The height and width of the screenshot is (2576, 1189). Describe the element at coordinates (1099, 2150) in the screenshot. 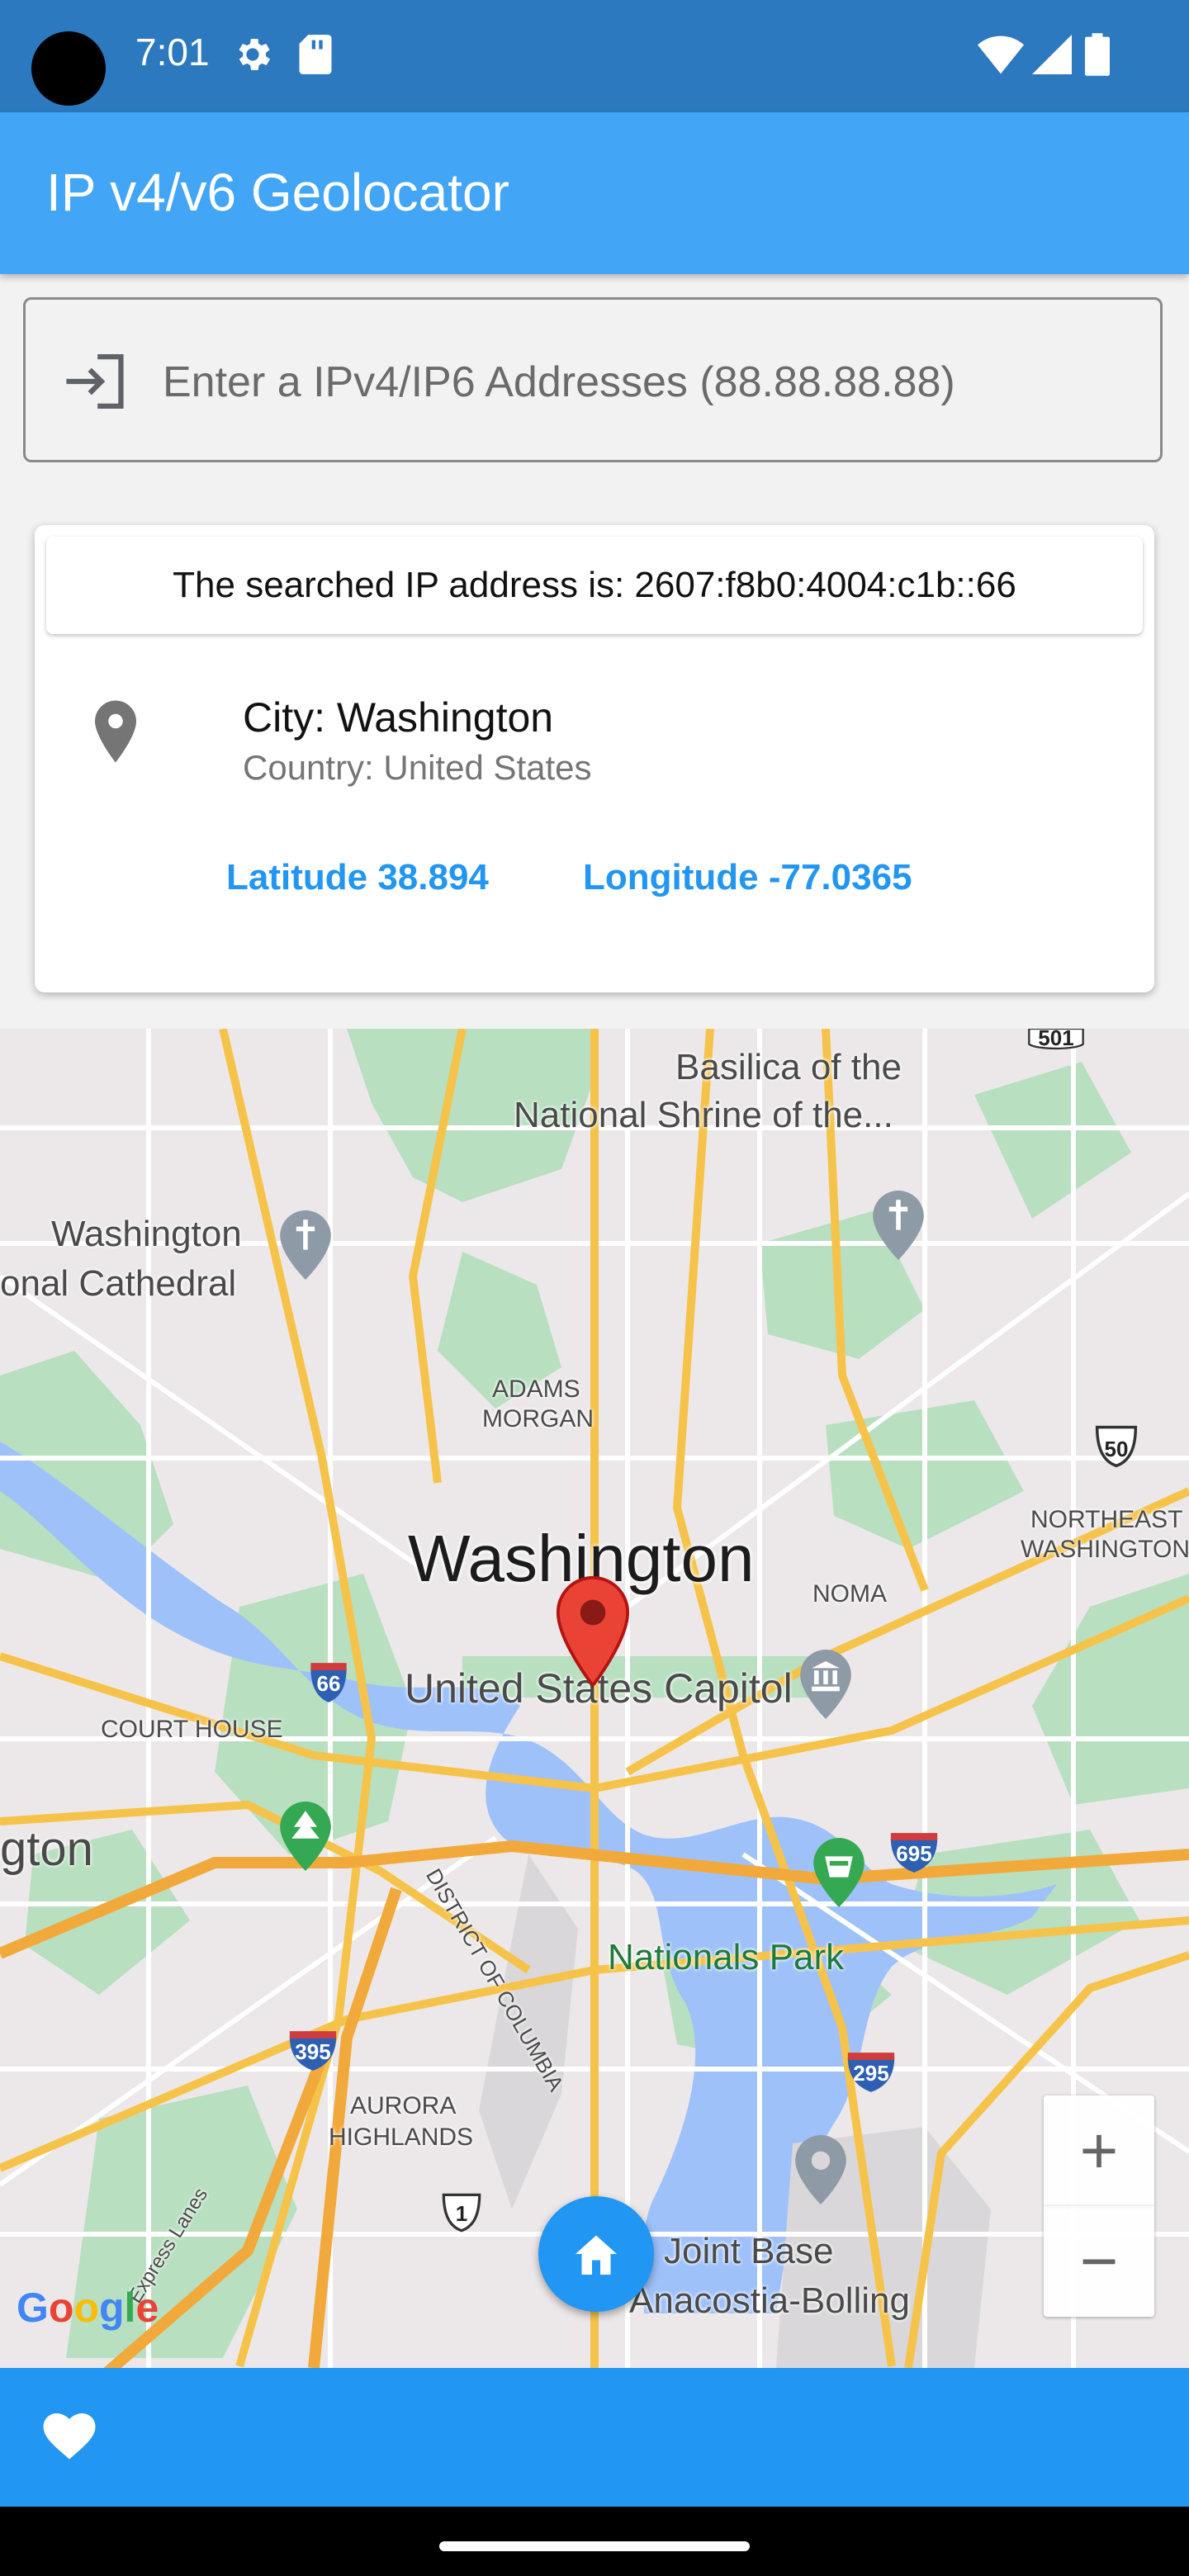

I see `zoom-in-button: +` at that location.